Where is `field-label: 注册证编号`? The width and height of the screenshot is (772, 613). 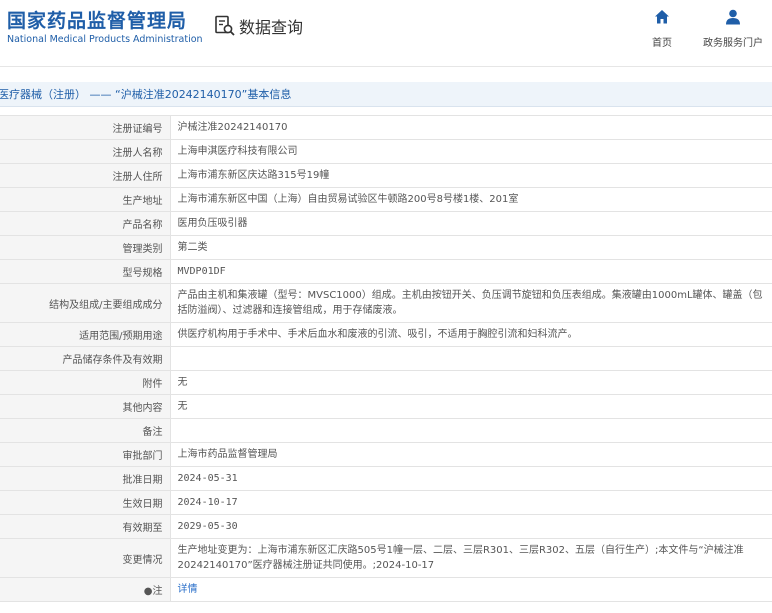
field-label: 注册证编号 is located at coordinates (85, 127).